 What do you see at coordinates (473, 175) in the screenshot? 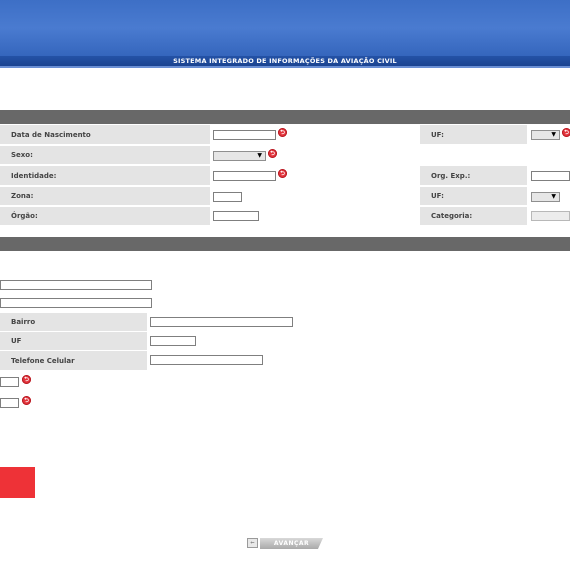
I see `issuer-label: Org. Exp.:` at bounding box center [473, 175].